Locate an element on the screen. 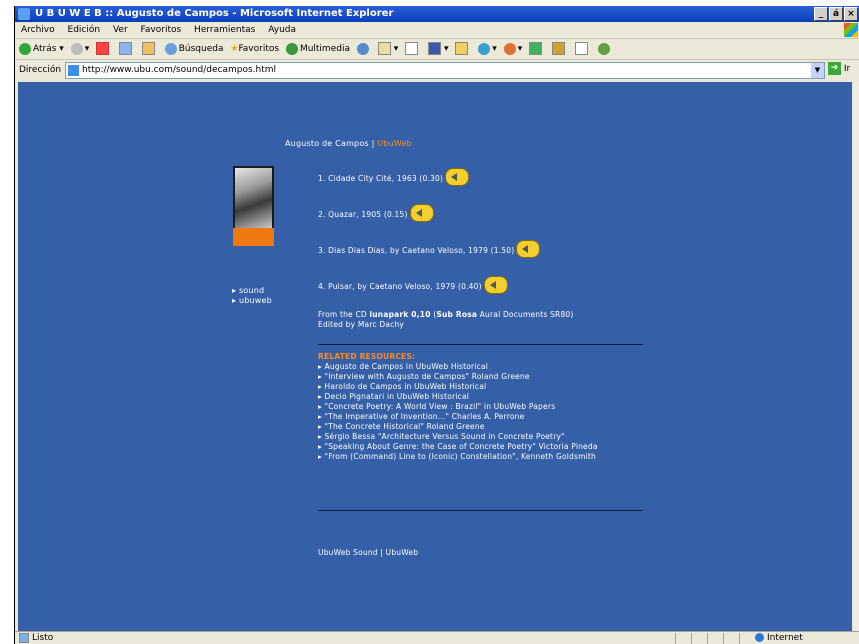  copy-icon is located at coordinates (581, 48).